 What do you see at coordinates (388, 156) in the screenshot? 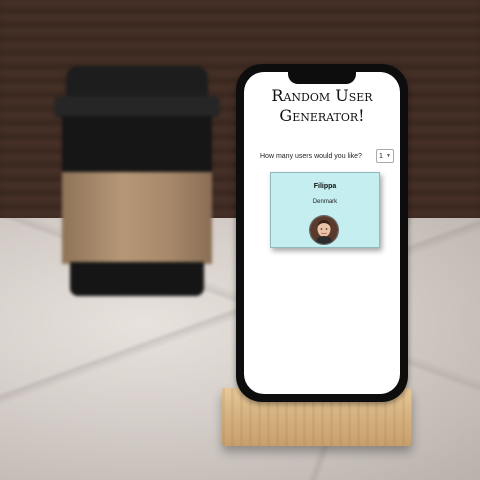
I see `chevron-down-icon: ▼` at bounding box center [388, 156].